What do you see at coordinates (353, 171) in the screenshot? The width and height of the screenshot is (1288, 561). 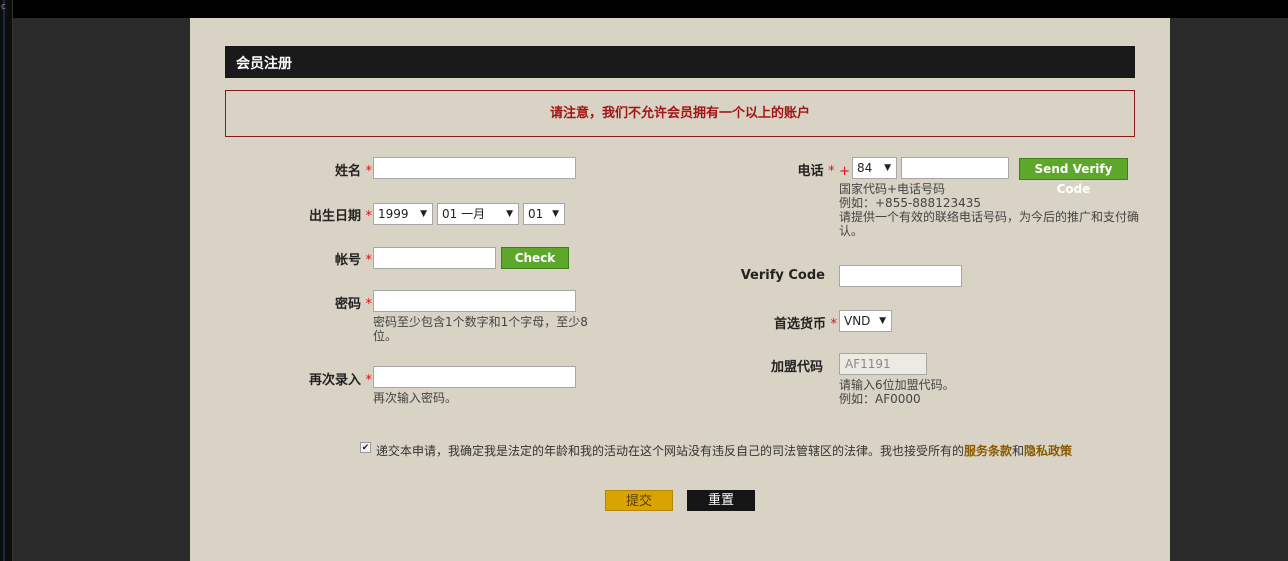 I see `name-label: 姓名 *` at bounding box center [353, 171].